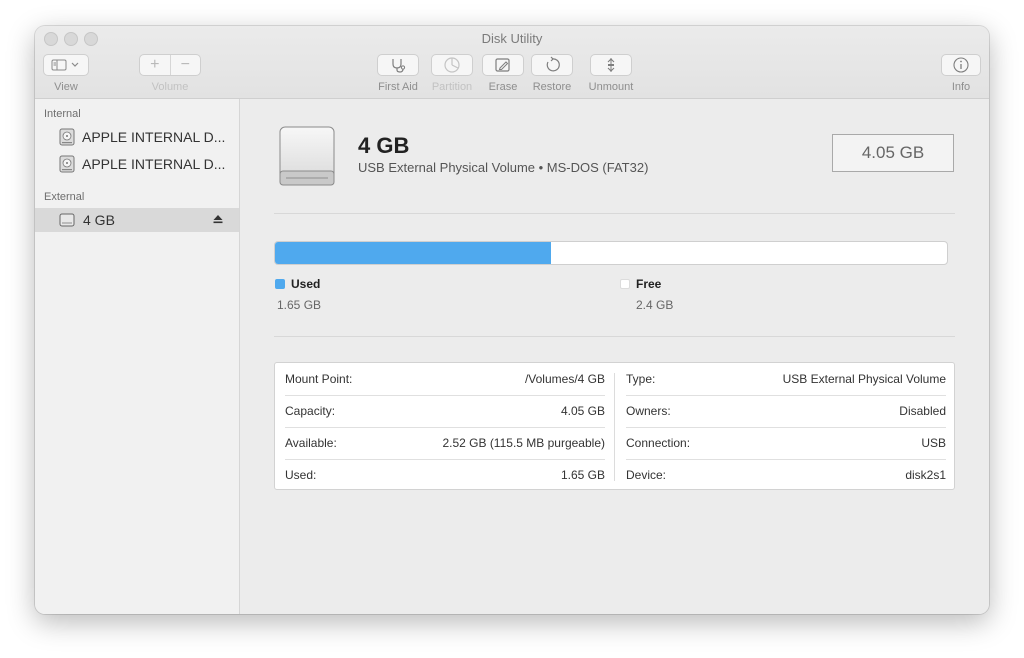 The width and height of the screenshot is (1024, 658). Describe the element at coordinates (311, 443) in the screenshot. I see `info-key: Available:` at that location.